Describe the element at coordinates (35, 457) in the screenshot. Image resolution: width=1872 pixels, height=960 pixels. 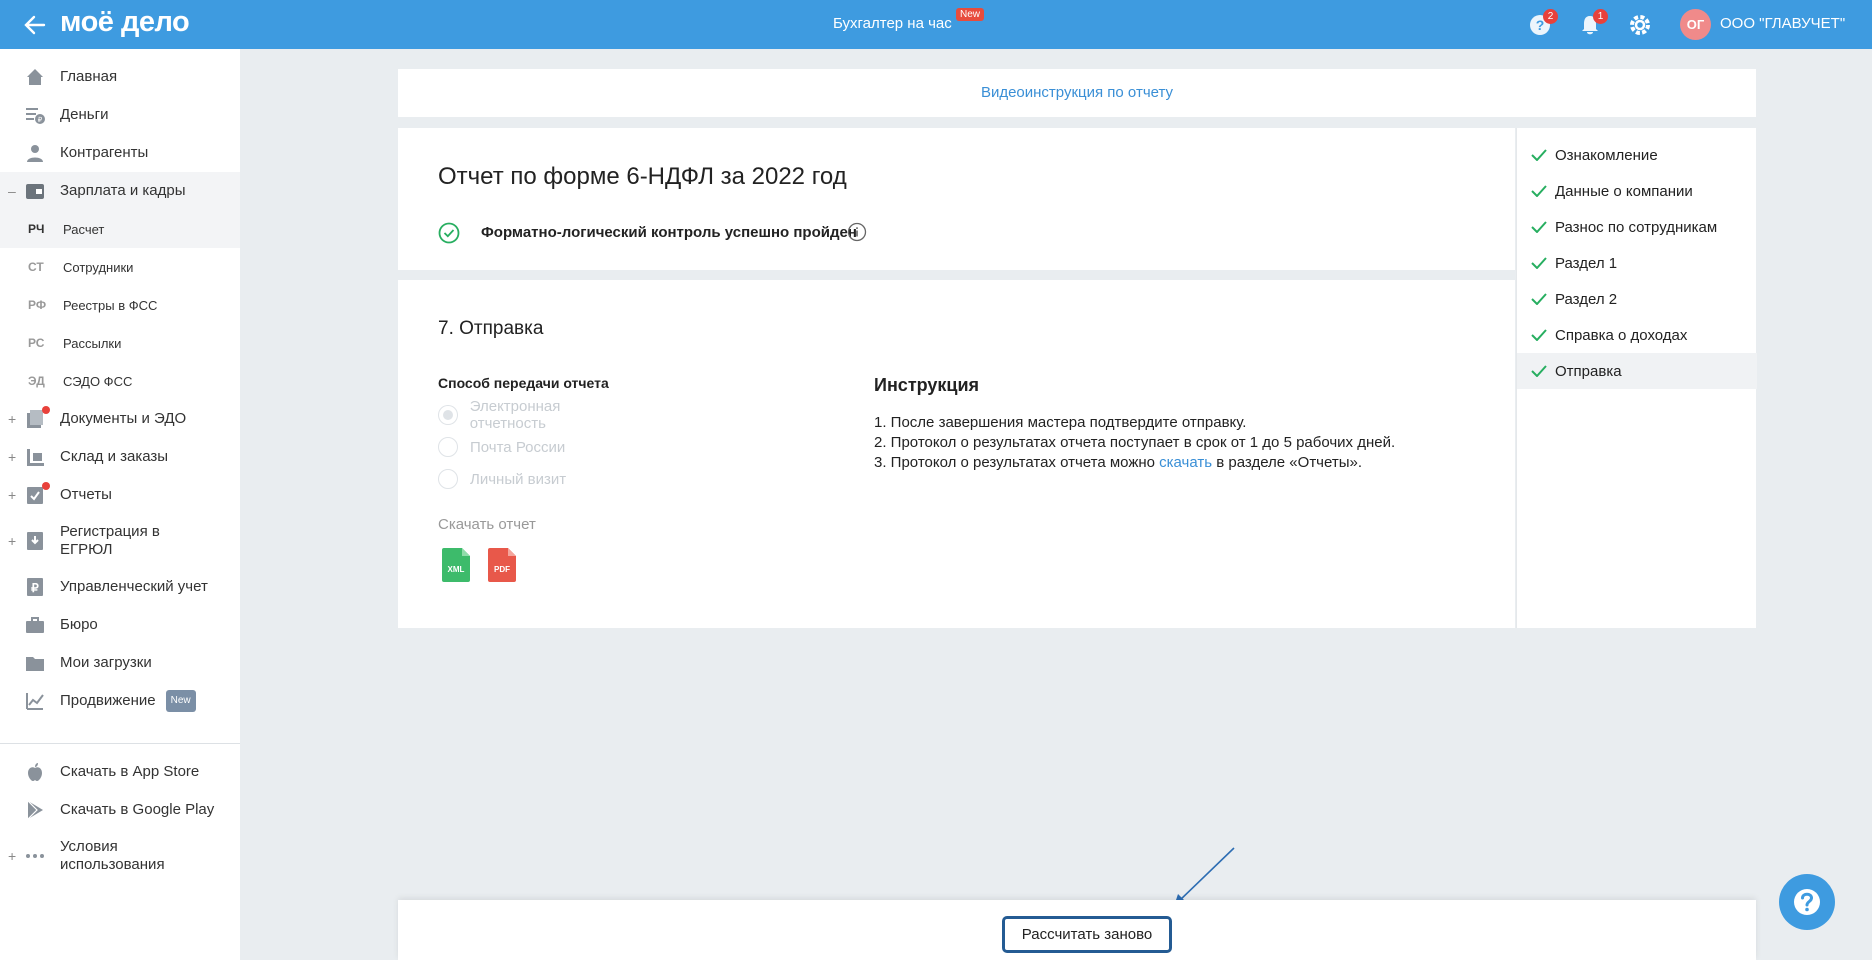
I see `warehouse-icon` at that location.